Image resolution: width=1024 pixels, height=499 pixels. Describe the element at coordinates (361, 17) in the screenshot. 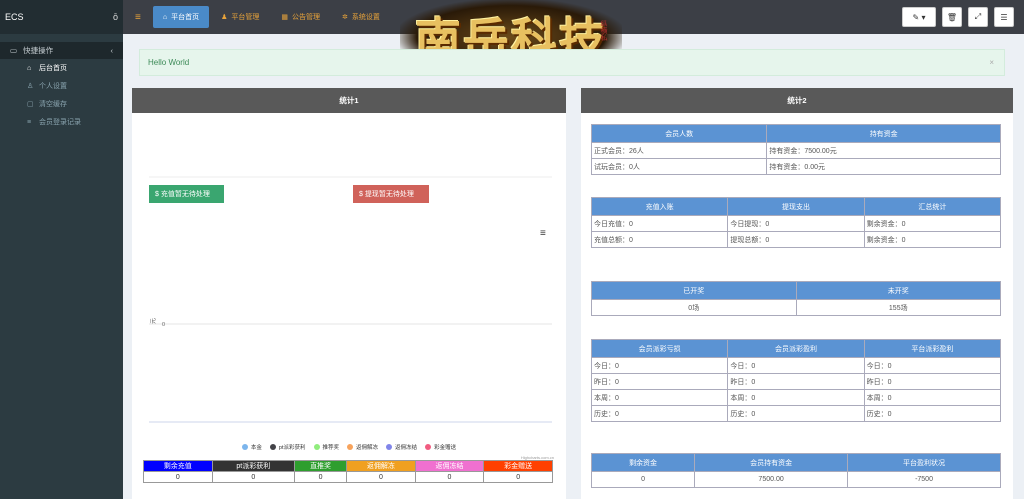

I see `tab-system-settings: ✲ 系统设置` at that location.